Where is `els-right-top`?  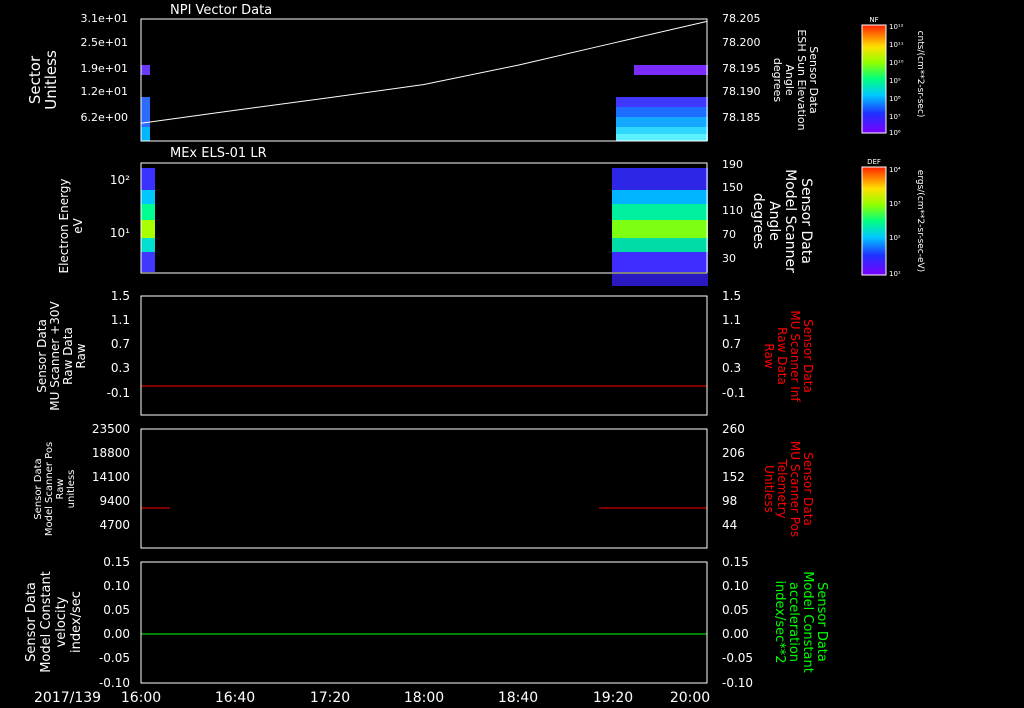
els-right-top is located at coordinates (660, 179).